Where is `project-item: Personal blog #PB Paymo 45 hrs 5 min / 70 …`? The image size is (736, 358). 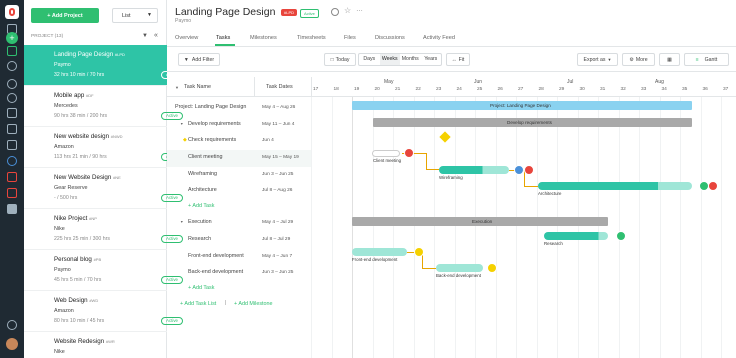 project-item: Personal blog #PB Paymo 45 hrs 5 min / 70 … is located at coordinates (103, 270).